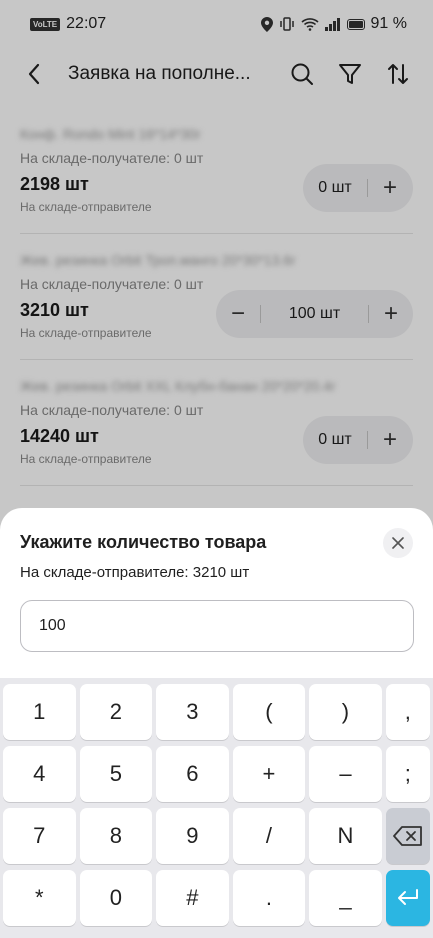  I want to click on key-period: ., so click(269, 898).